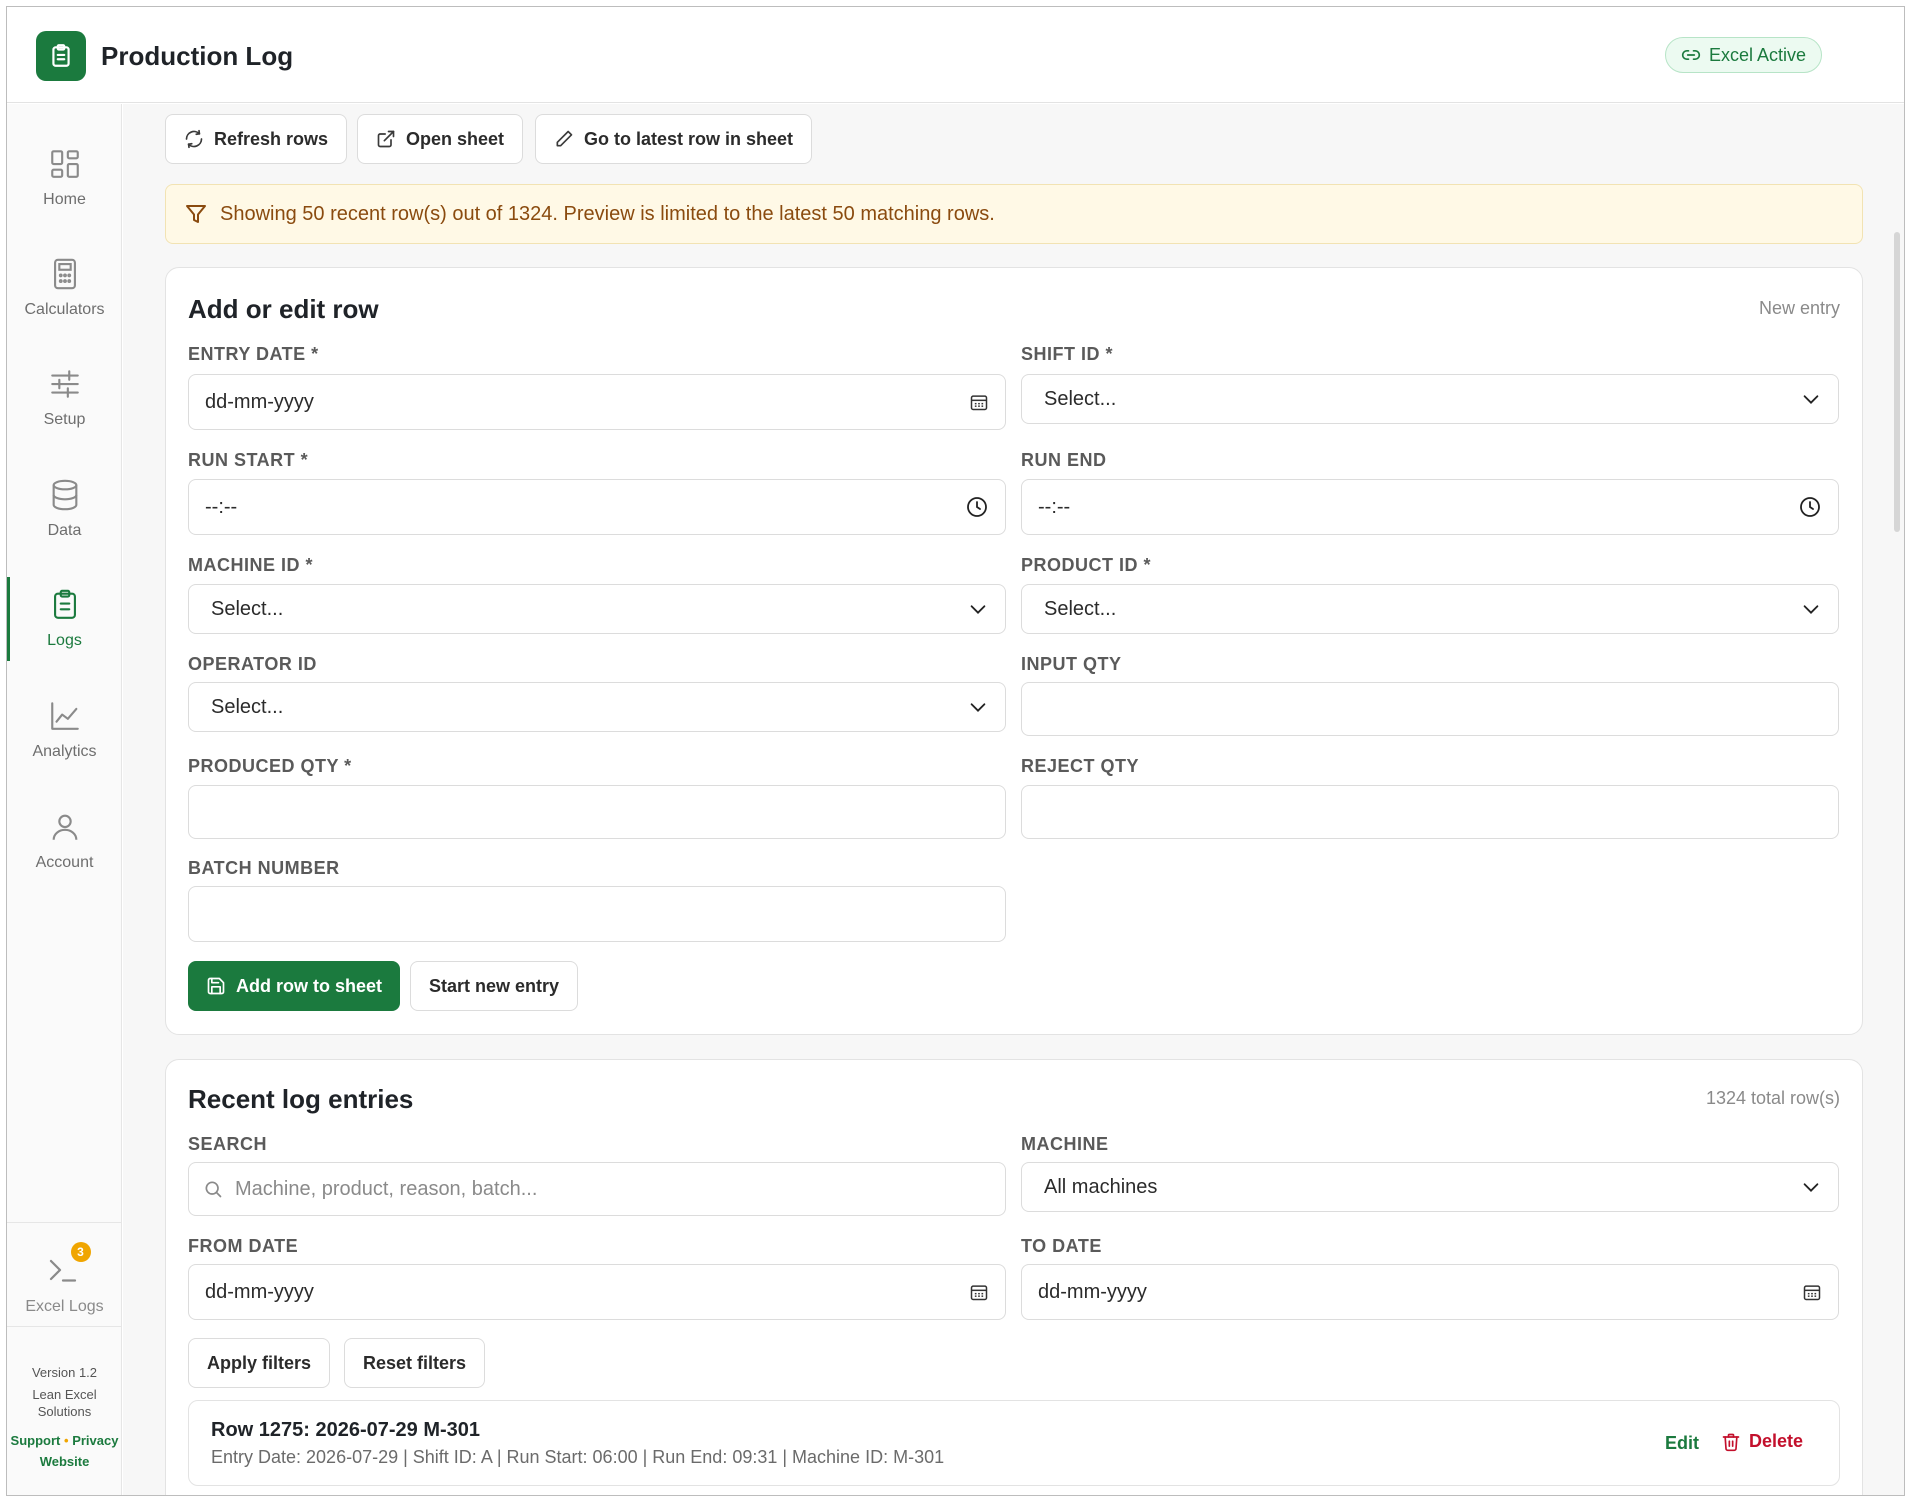 The image size is (1908, 1496). Describe the element at coordinates (251, 565) in the screenshot. I see `machine-id-label: MACHINE ID *` at that location.